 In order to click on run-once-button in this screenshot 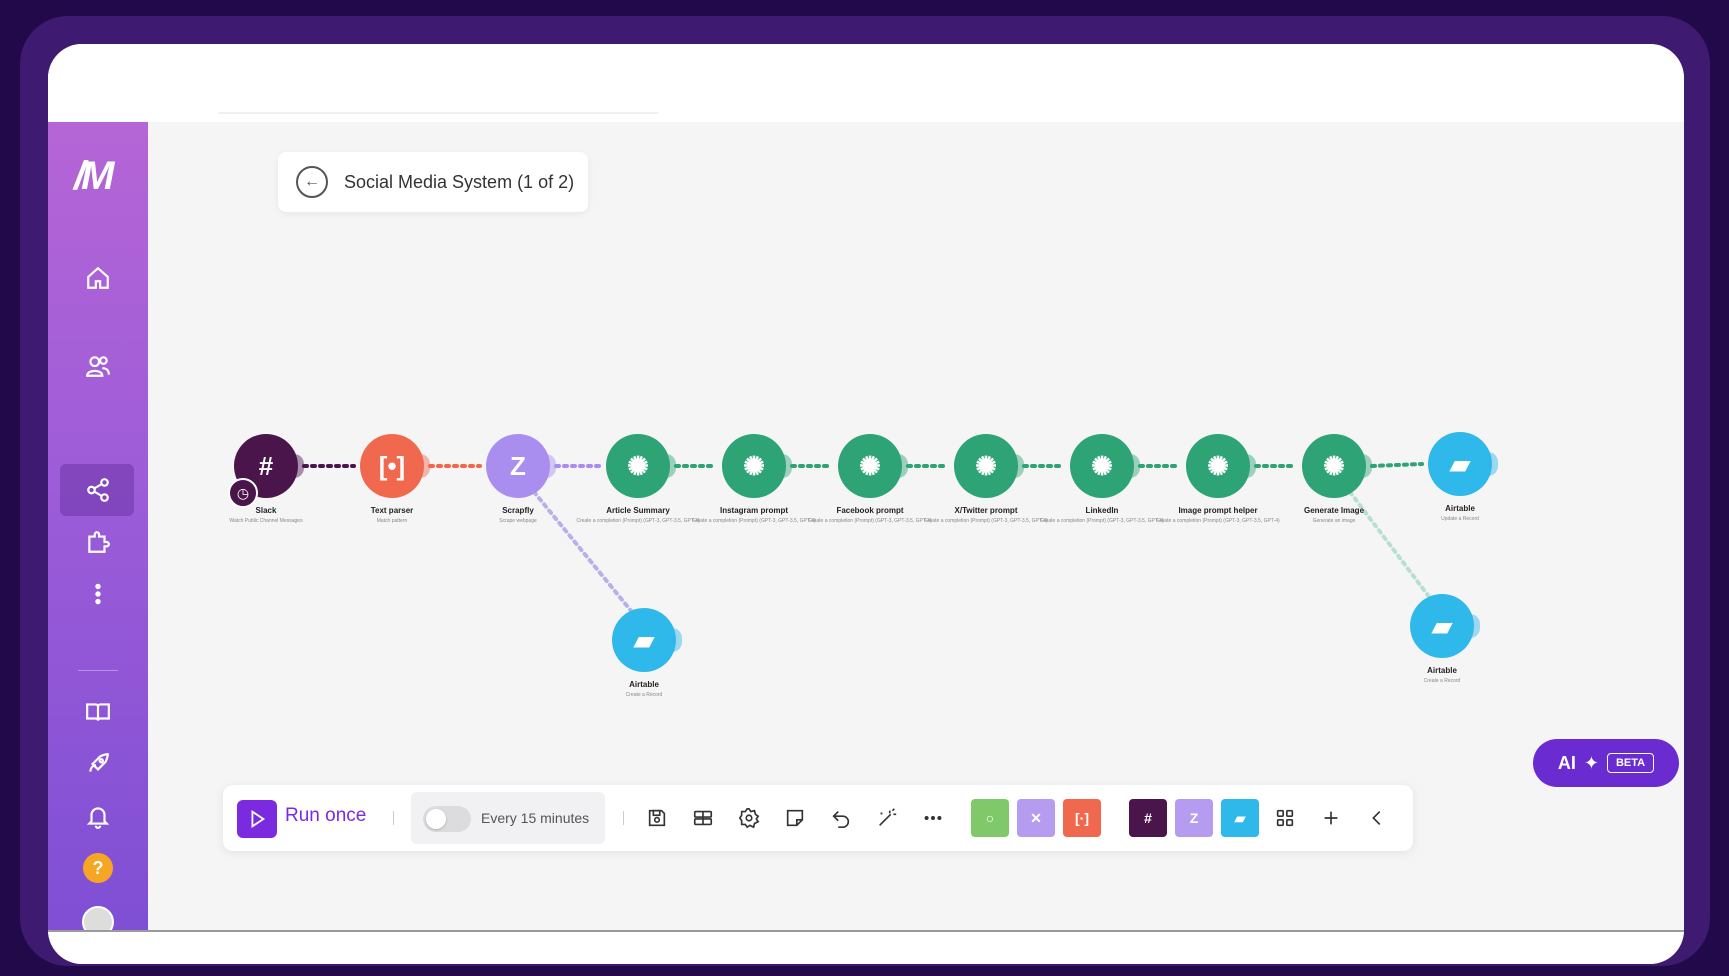, I will do `click(257, 819)`.